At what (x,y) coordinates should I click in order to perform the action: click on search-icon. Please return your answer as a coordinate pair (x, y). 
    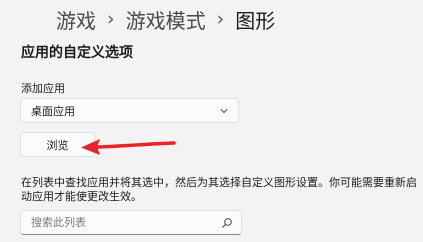
    Looking at the image, I should click on (227, 223).